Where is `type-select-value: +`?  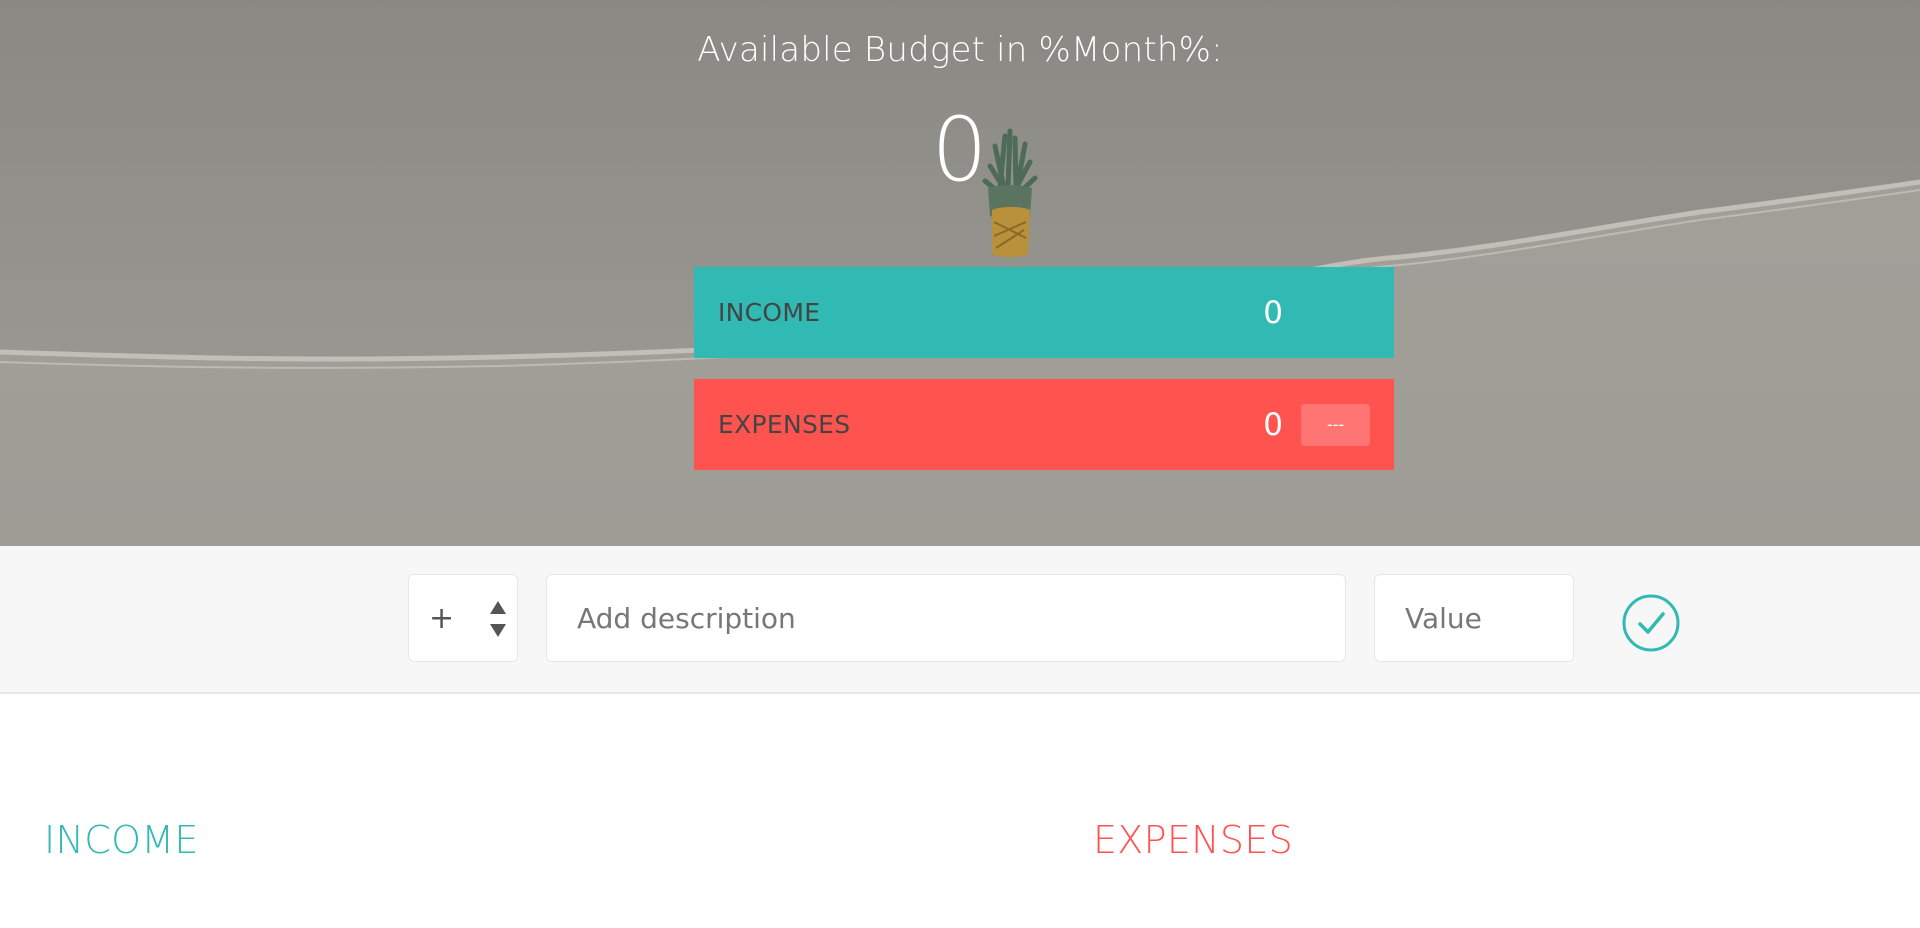
type-select-value: + is located at coordinates (442, 618).